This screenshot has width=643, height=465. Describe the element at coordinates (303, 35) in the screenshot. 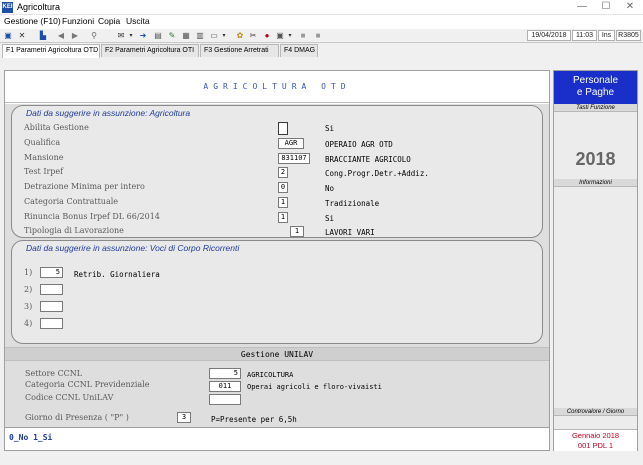

I see `disabled-icon-1: ■` at that location.